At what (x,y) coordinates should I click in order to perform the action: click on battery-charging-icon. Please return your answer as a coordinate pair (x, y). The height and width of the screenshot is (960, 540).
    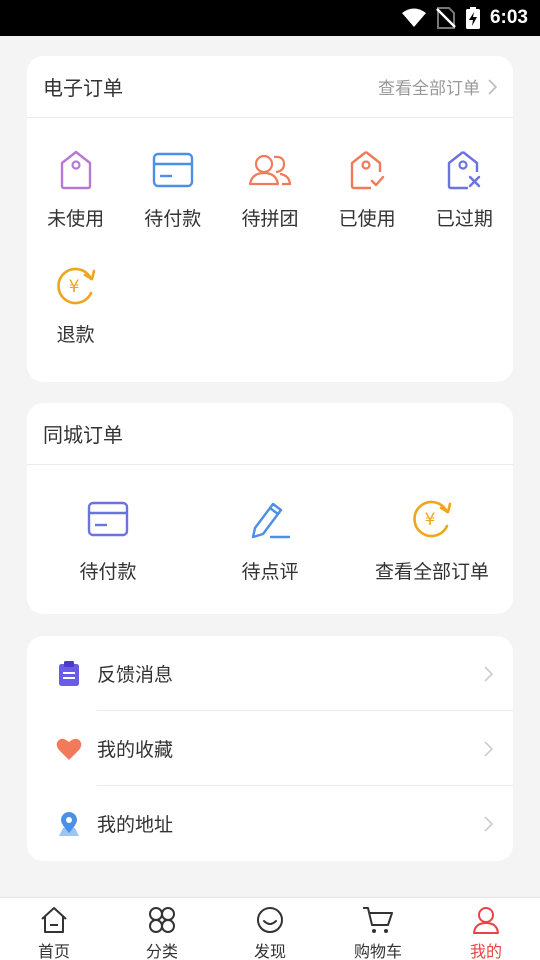
    Looking at the image, I should click on (472, 18).